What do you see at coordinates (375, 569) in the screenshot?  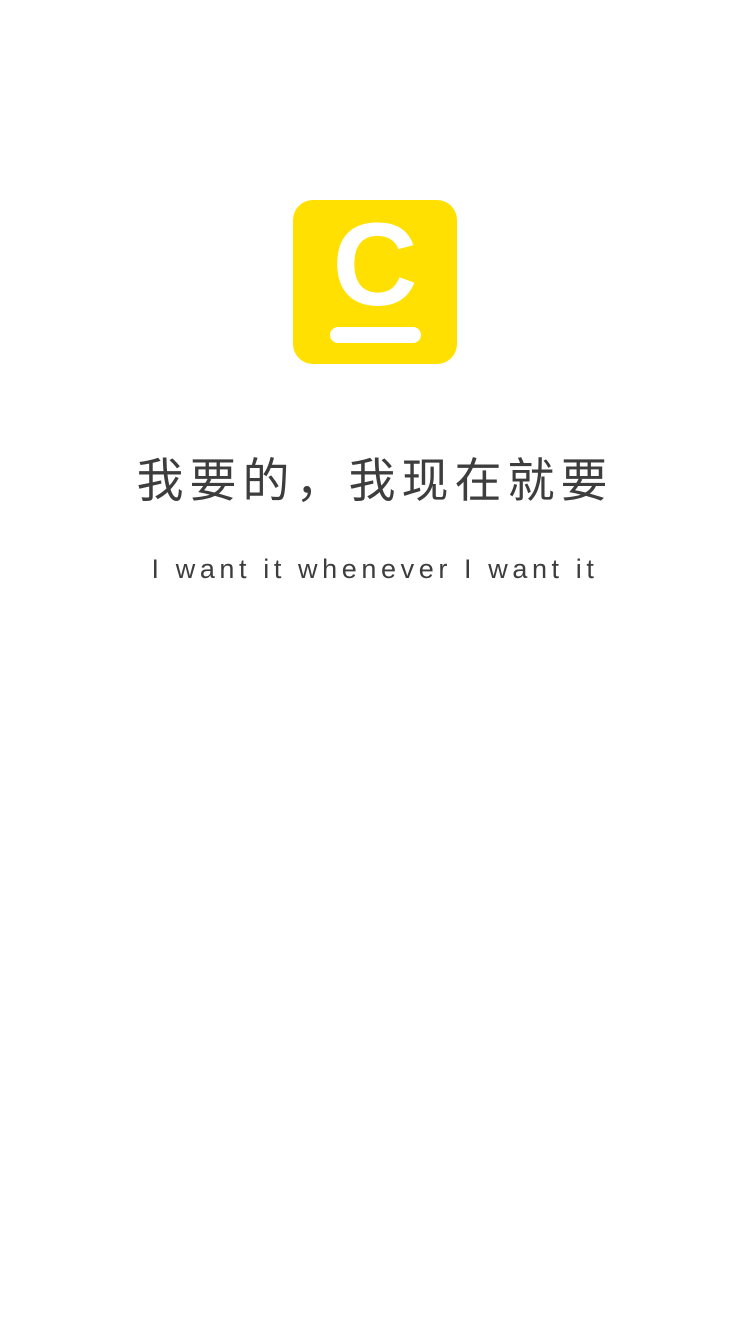 I see `slogan-english: I want it whenever I want it` at bounding box center [375, 569].